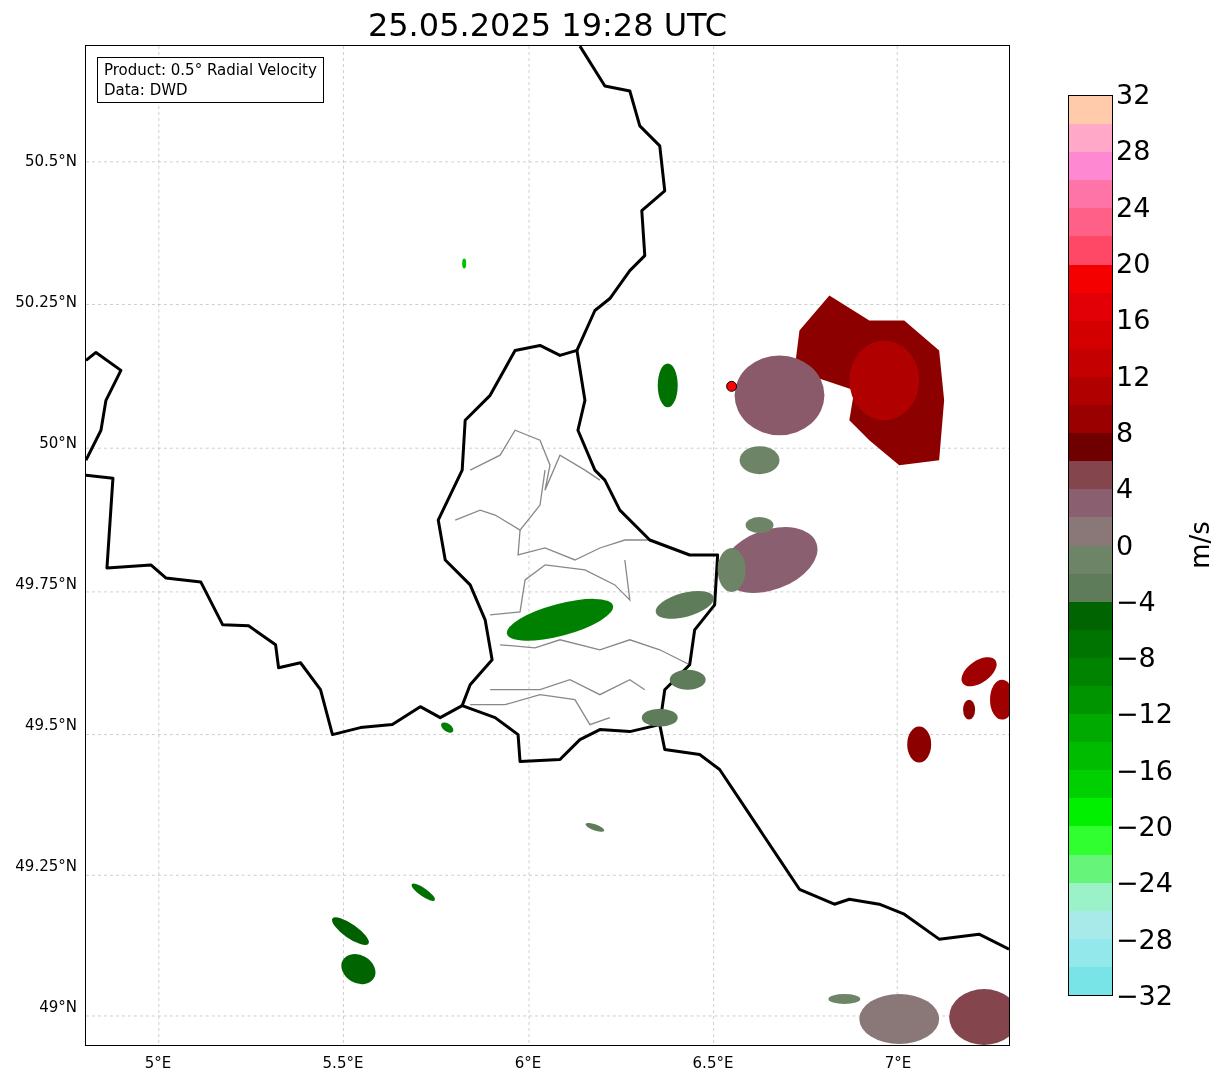  What do you see at coordinates (1125, 489) in the screenshot?
I see `colorbar-tick-label: 4` at bounding box center [1125, 489].